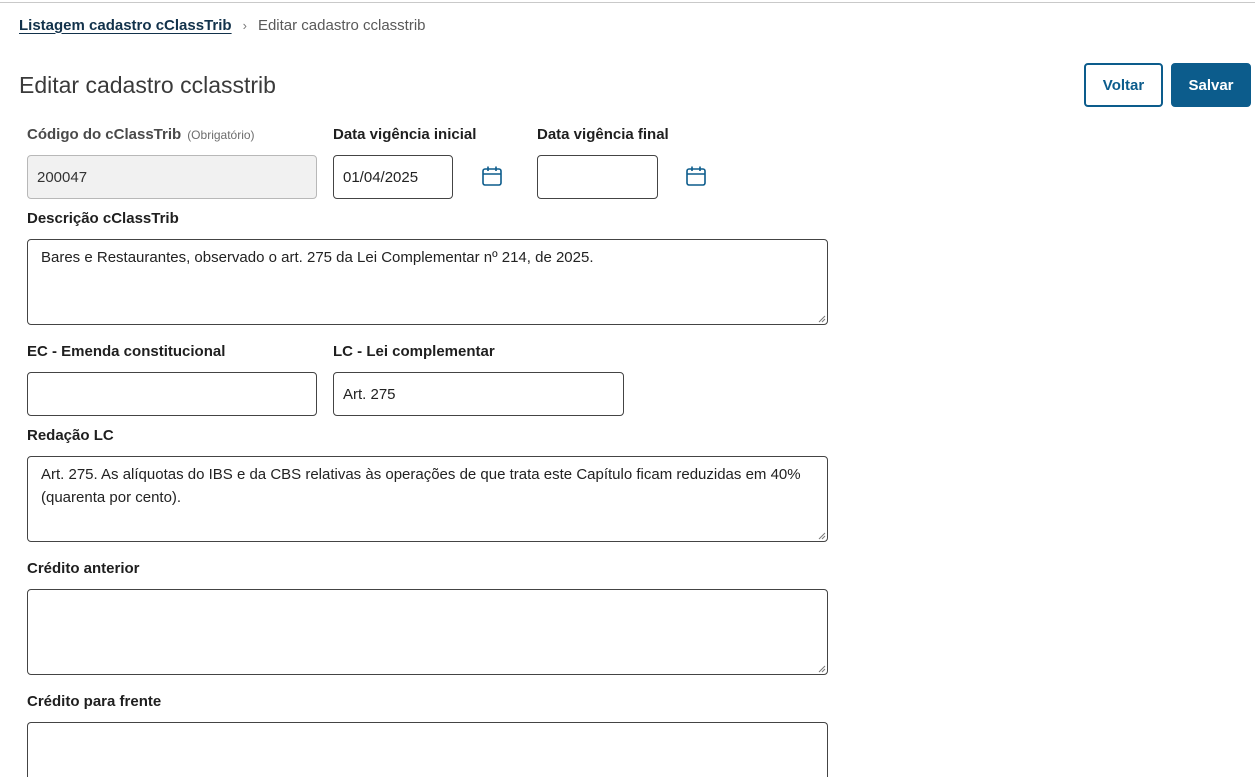 The image size is (1255, 777). I want to click on data-final-label: Data vigência final, so click(603, 134).